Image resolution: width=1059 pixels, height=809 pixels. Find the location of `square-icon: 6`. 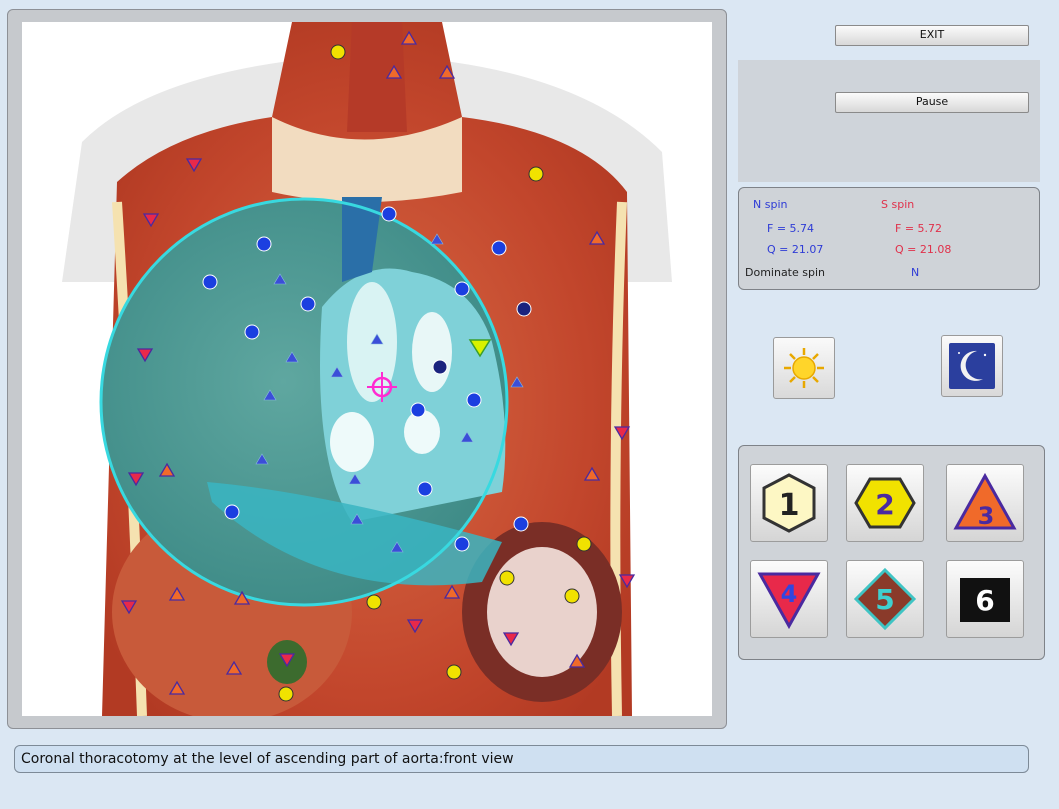

square-icon: 6 is located at coordinates (985, 600).